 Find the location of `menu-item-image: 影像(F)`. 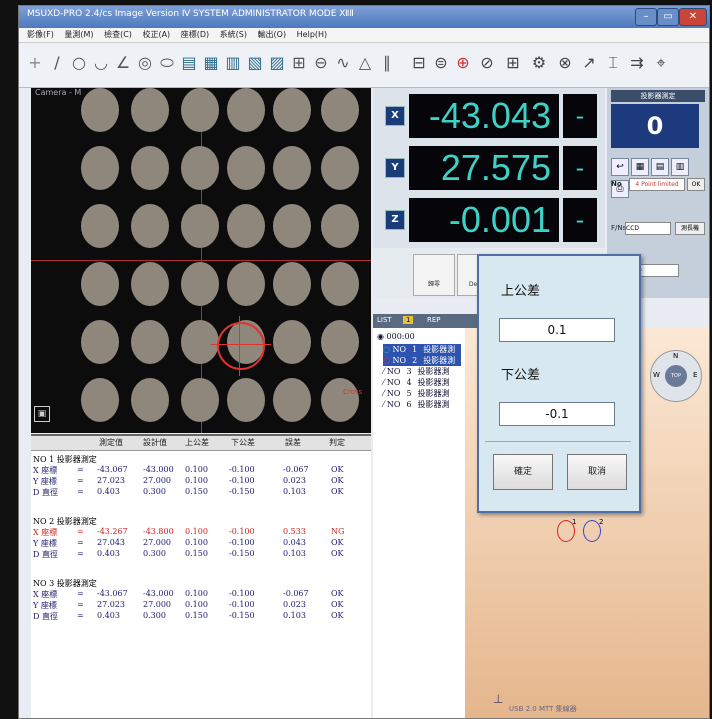

menu-item-image: 影像(F) is located at coordinates (40, 34).